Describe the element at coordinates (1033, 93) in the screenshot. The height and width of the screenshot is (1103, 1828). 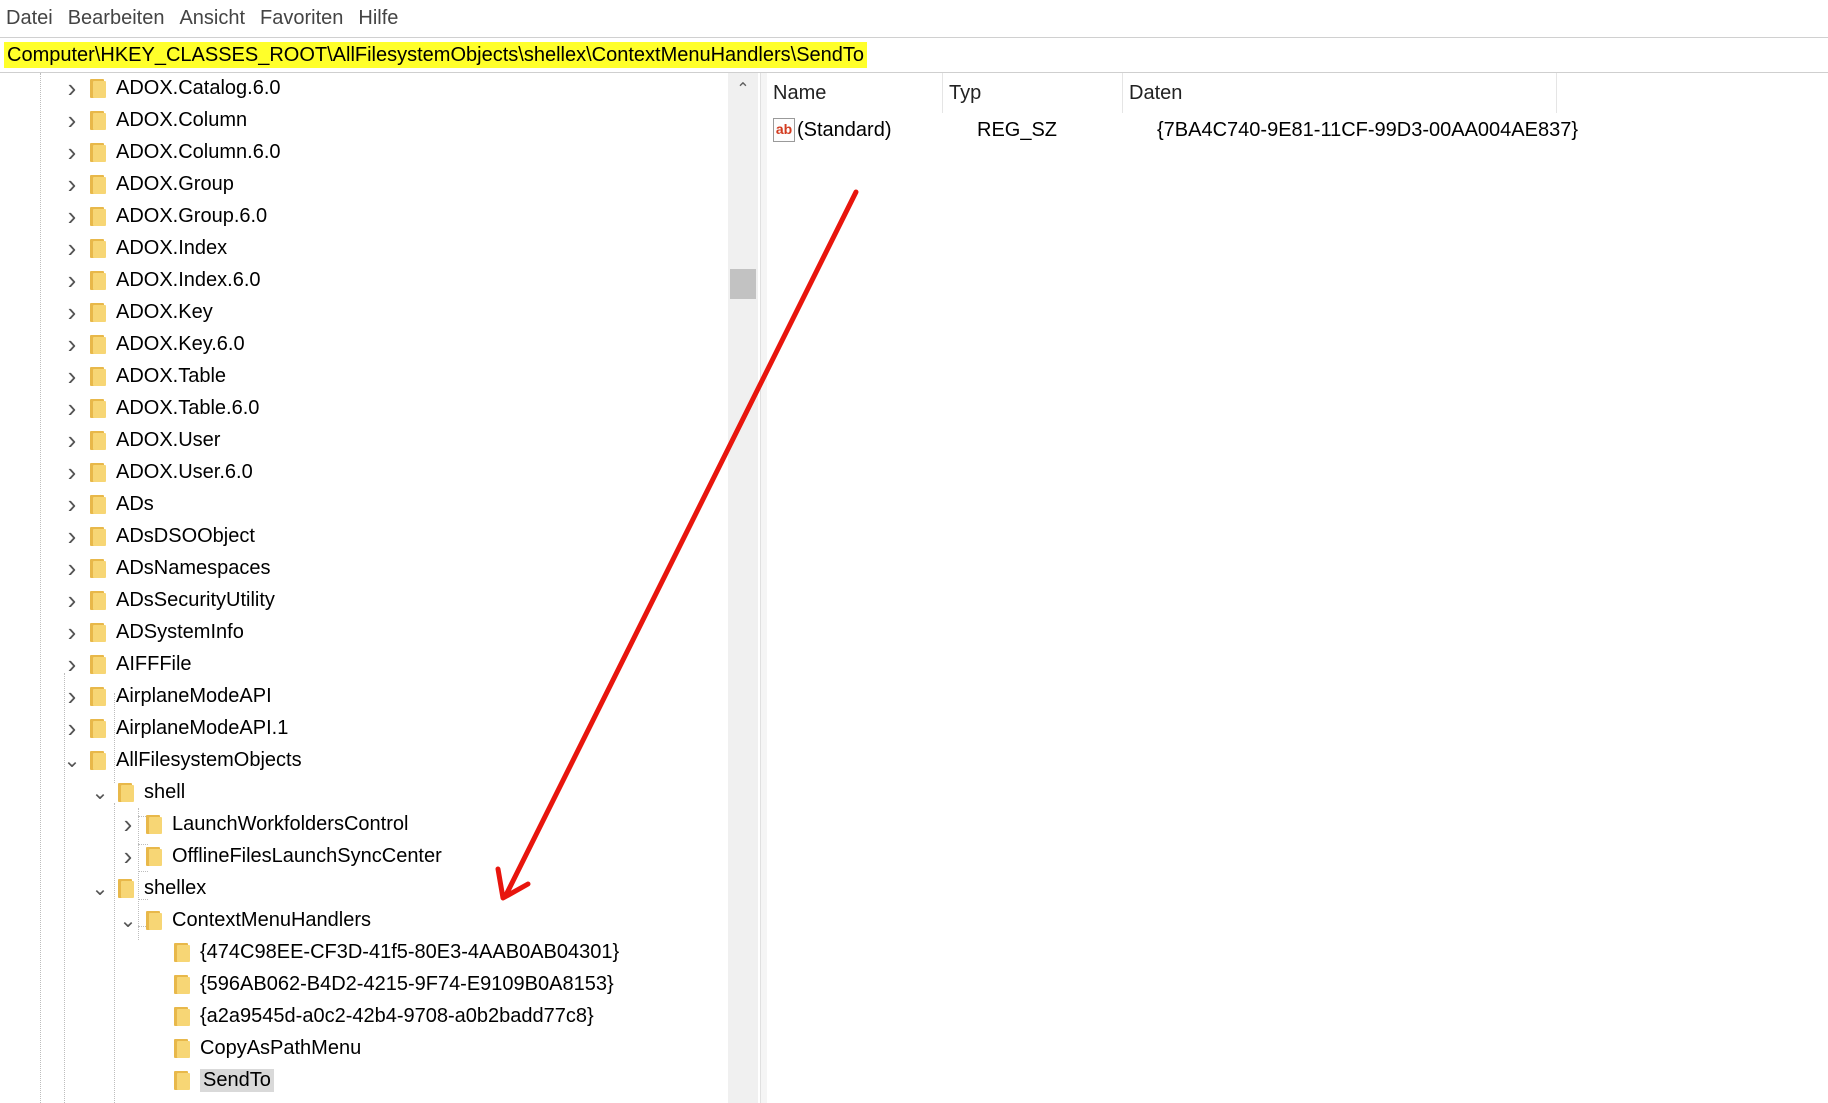
I see `column-header-type: Typ` at that location.